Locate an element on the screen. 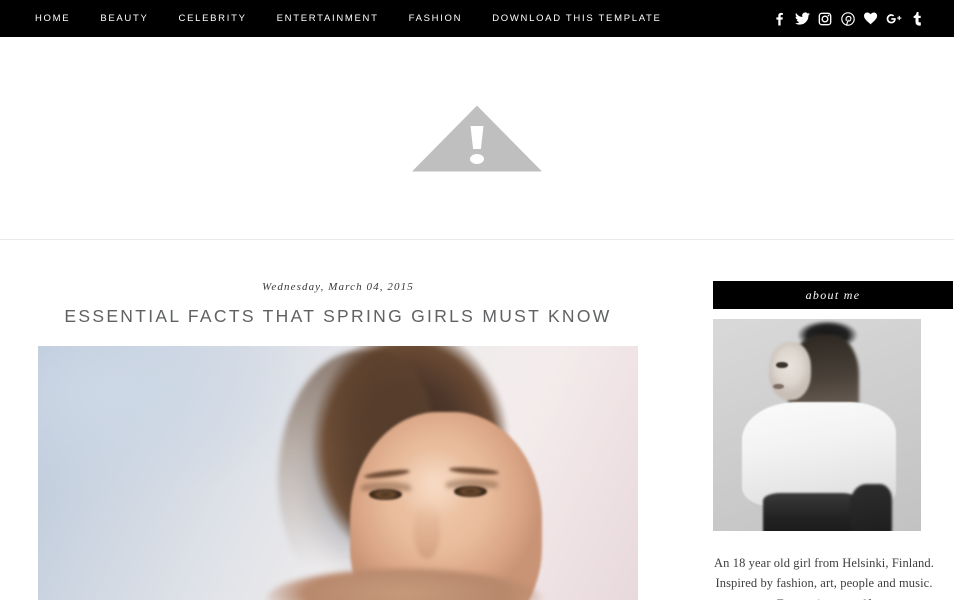  post-date: Wednesday, March 04, 2015 is located at coordinates (338, 287).